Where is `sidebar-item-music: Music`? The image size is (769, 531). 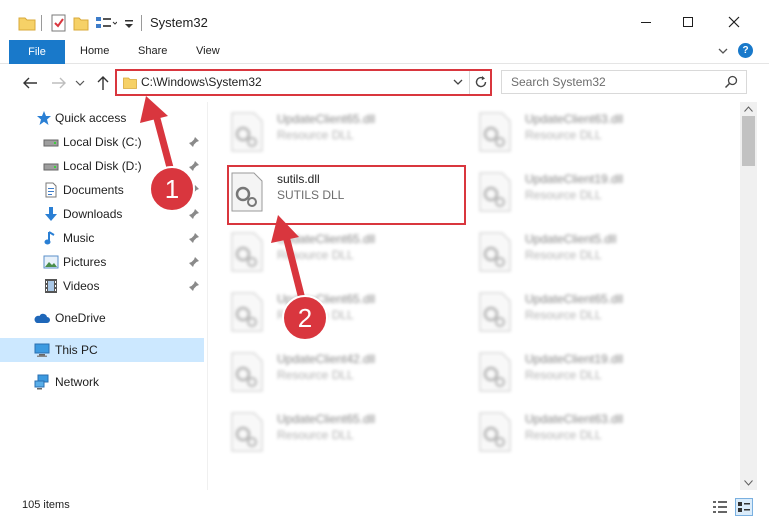 sidebar-item-music: Music is located at coordinates (102, 238).